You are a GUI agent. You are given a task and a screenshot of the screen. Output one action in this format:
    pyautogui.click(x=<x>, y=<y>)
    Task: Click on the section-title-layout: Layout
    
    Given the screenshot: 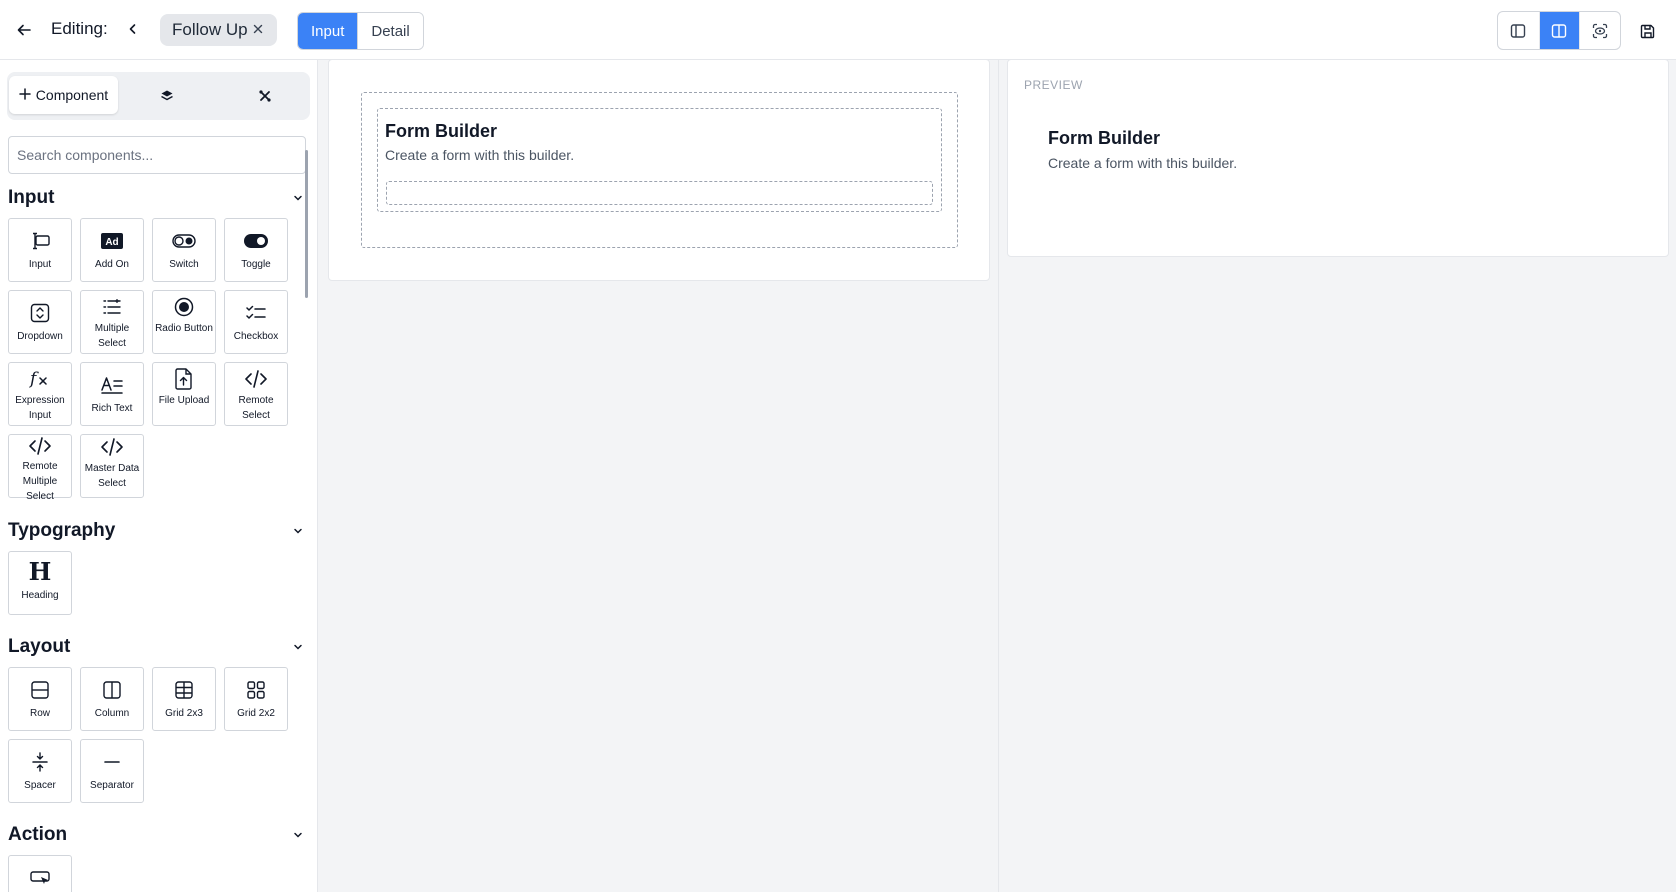 What is the action you would take?
    pyautogui.click(x=39, y=646)
    